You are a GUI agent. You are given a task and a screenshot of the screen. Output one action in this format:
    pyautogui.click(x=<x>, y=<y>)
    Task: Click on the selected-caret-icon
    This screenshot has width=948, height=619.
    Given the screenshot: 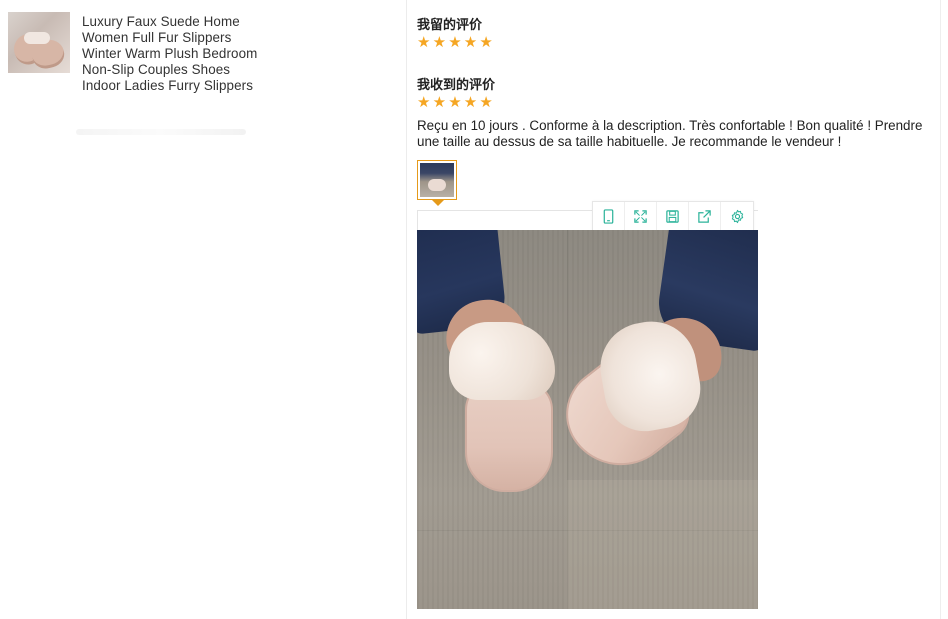 What is the action you would take?
    pyautogui.click(x=438, y=203)
    